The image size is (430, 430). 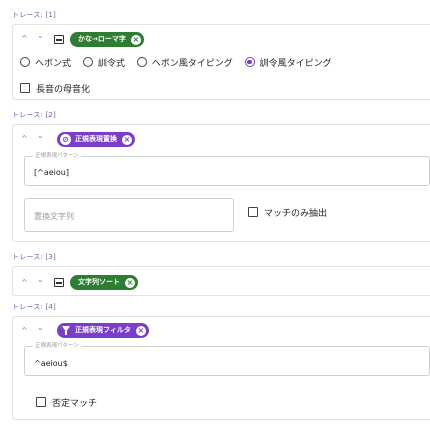 What do you see at coordinates (65, 139) in the screenshot?
I see `regex-icon: ⊘` at bounding box center [65, 139].